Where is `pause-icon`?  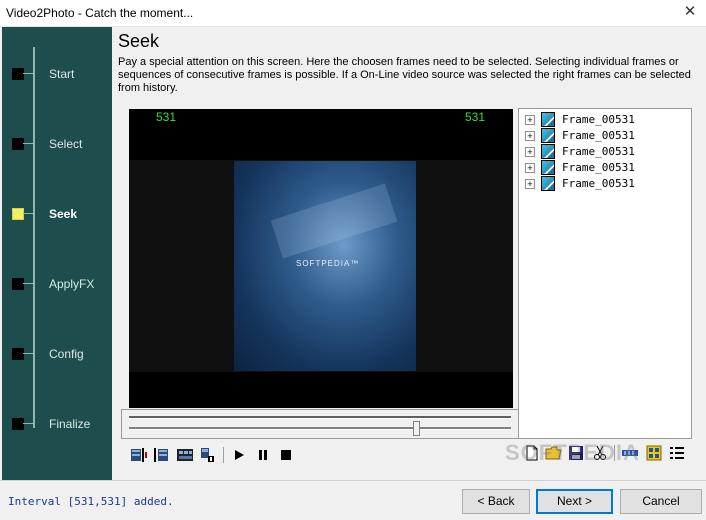 pause-icon is located at coordinates (263, 455).